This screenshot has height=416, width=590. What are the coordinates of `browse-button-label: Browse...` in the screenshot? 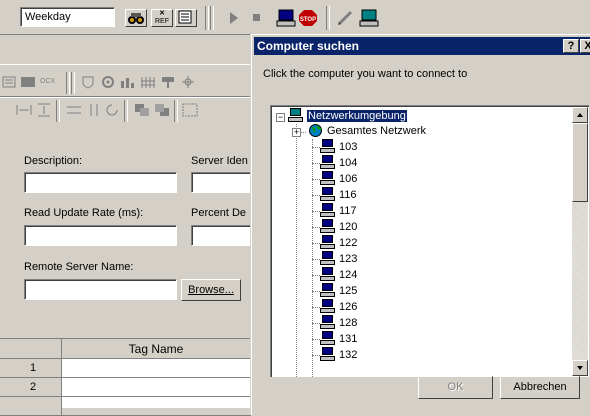 It's located at (211, 290).